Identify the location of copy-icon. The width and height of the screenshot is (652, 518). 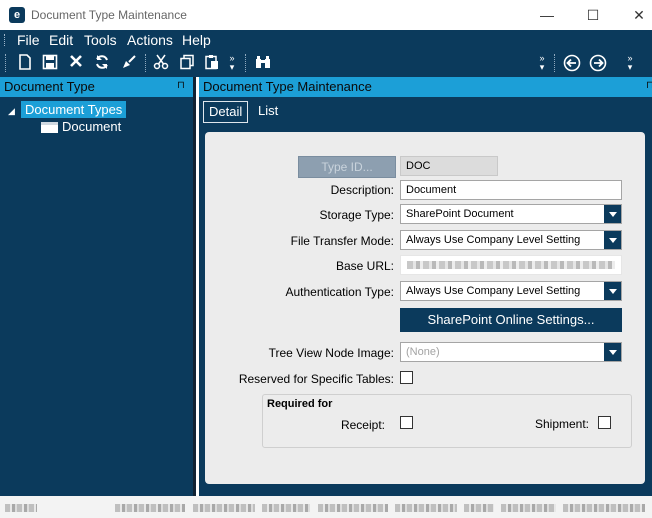
(187, 64).